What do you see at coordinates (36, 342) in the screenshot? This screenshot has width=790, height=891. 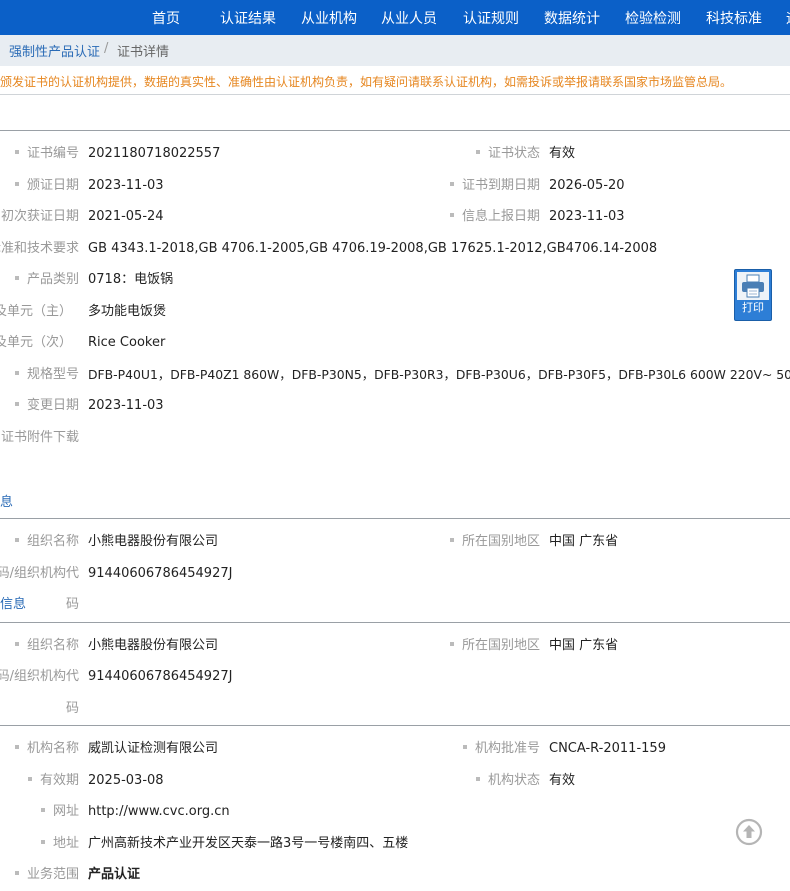 I see `label-unit-sub: 及单元（次）` at bounding box center [36, 342].